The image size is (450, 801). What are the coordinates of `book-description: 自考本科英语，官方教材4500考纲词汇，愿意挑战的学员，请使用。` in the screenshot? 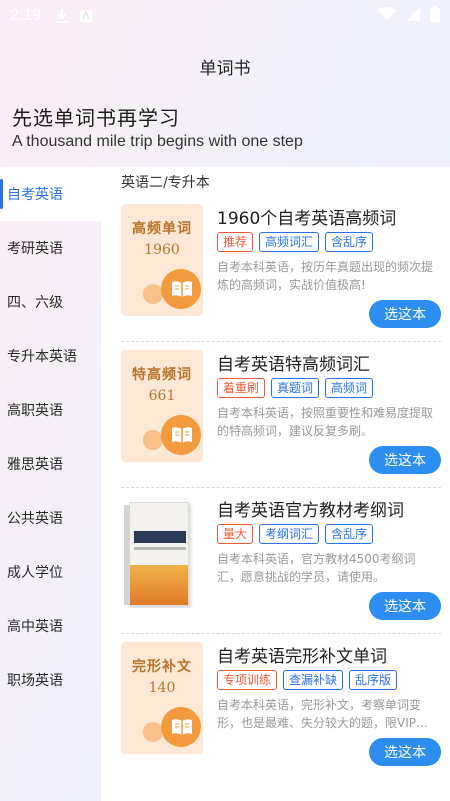 It's located at (316, 568).